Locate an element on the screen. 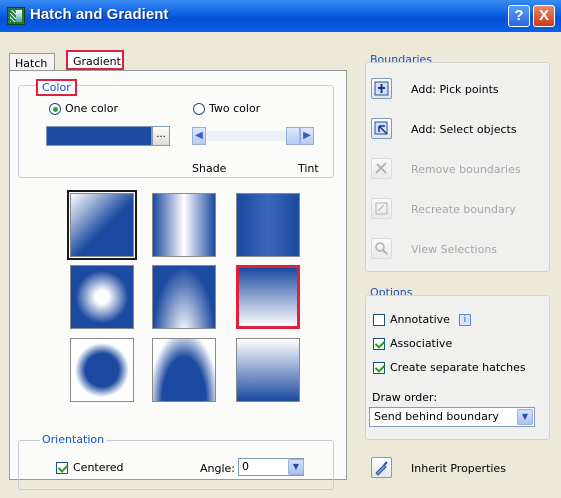 Image resolution: width=561 pixels, height=498 pixels. gradient-pattern-inv-spherical is located at coordinates (102, 370).